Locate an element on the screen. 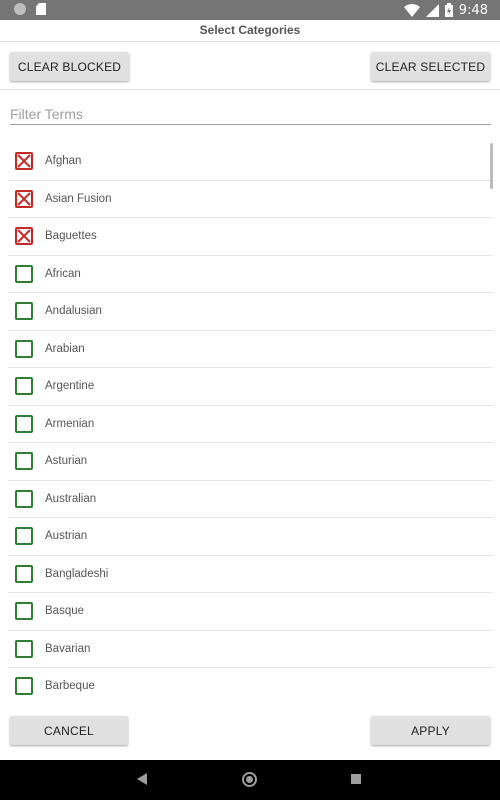 The height and width of the screenshot is (800, 500). category-row: Armenian is located at coordinates (250, 424).